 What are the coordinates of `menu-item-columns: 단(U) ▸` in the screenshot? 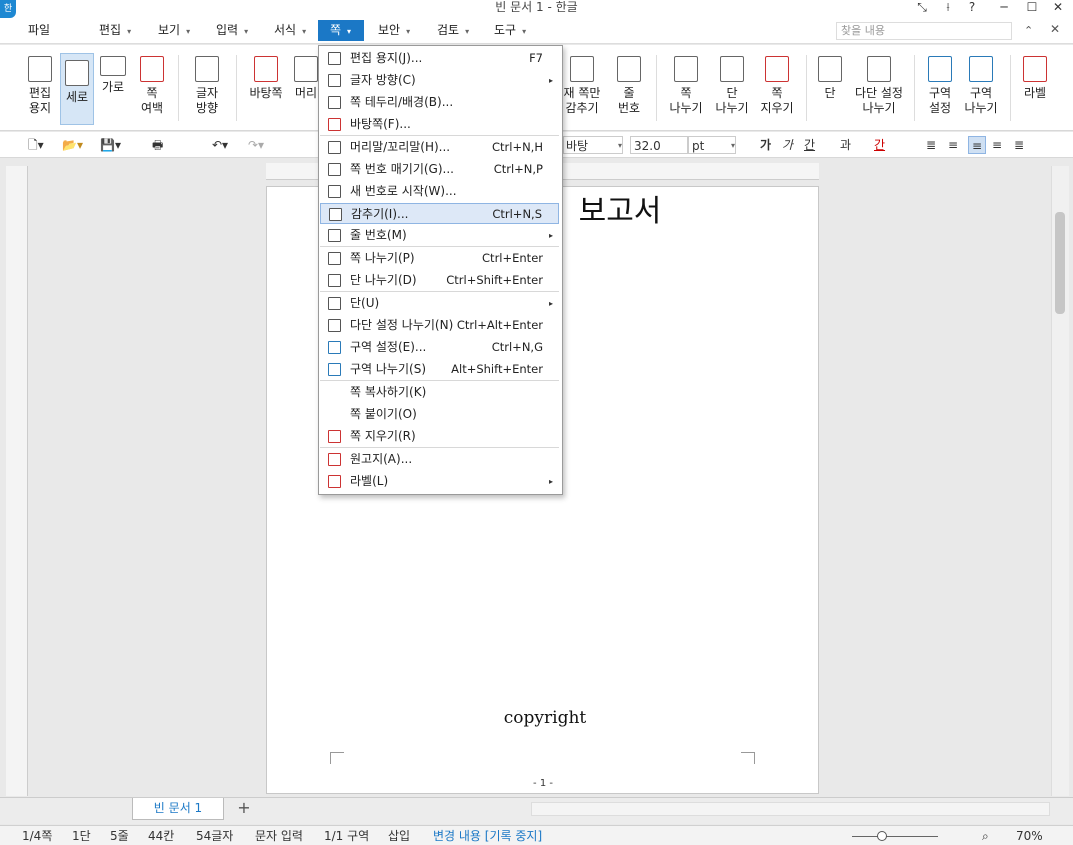 It's located at (439, 303).